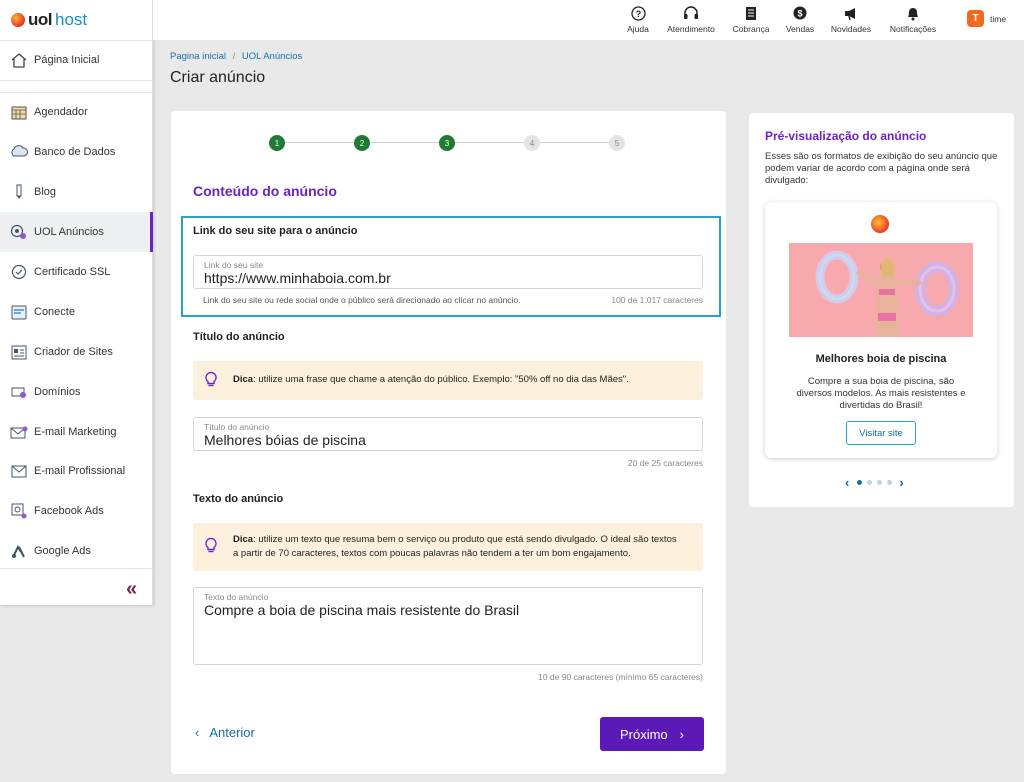  Describe the element at coordinates (275, 231) in the screenshot. I see `link-heading: Link do seu site para o anúncio` at that location.